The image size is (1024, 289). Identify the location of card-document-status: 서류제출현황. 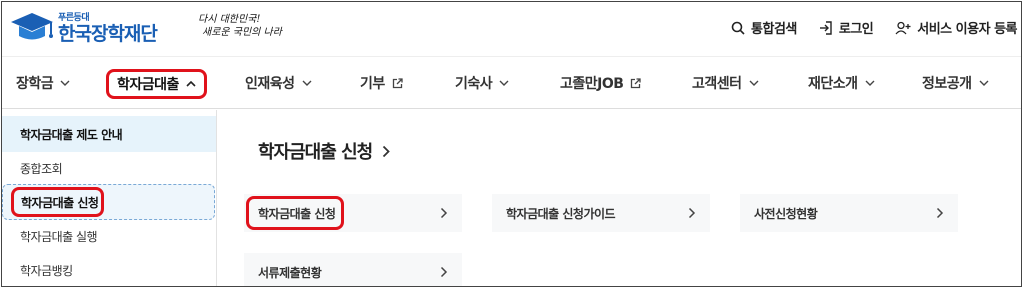
(353, 269).